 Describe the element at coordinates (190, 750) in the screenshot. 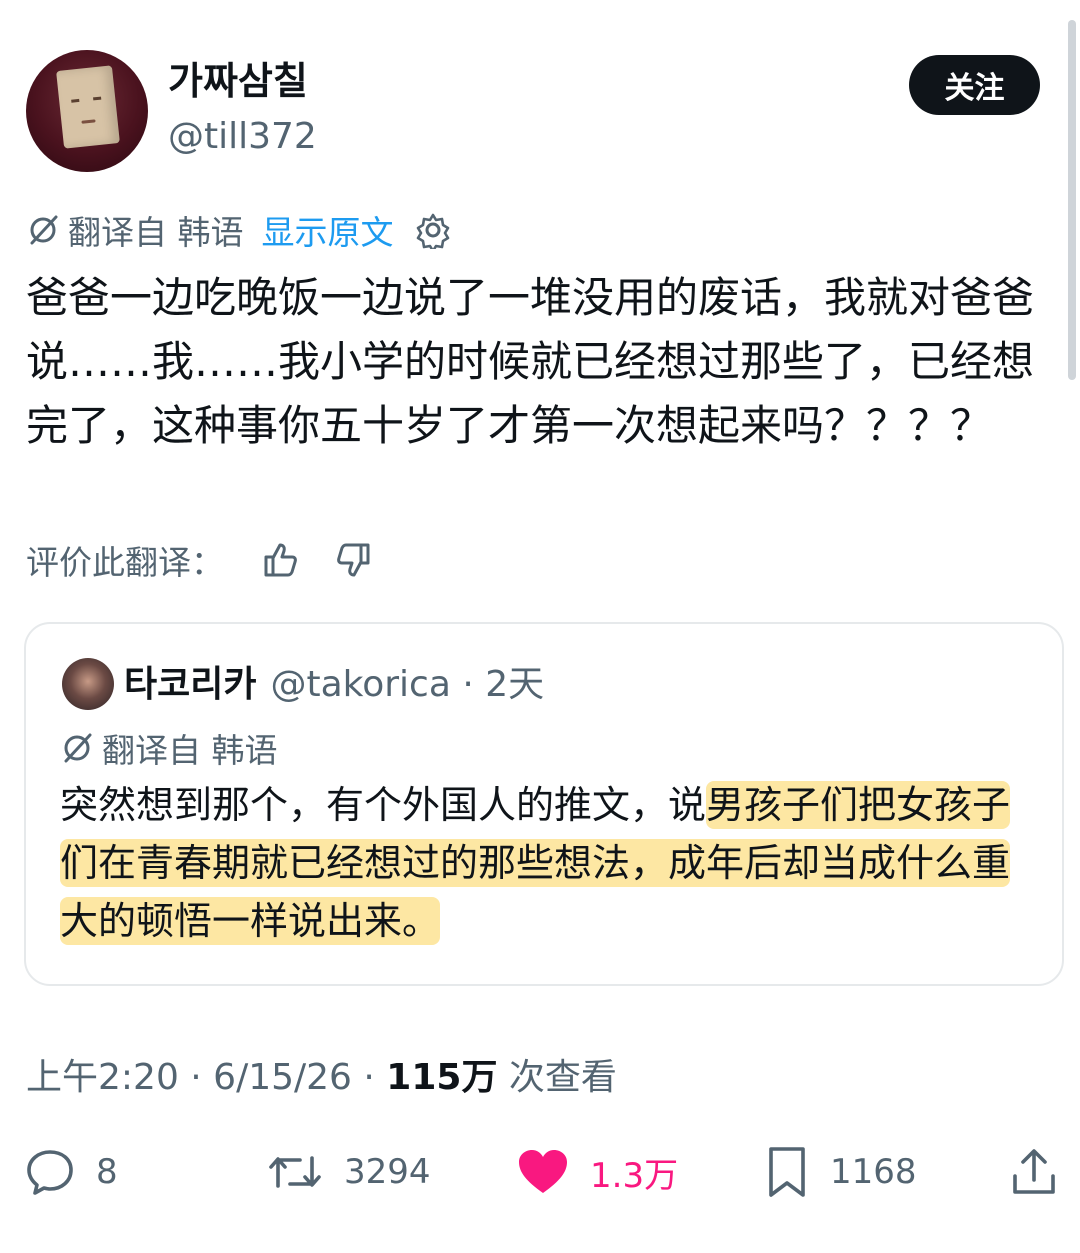

I see `quote-translation-label: 翻译自 韩语` at that location.